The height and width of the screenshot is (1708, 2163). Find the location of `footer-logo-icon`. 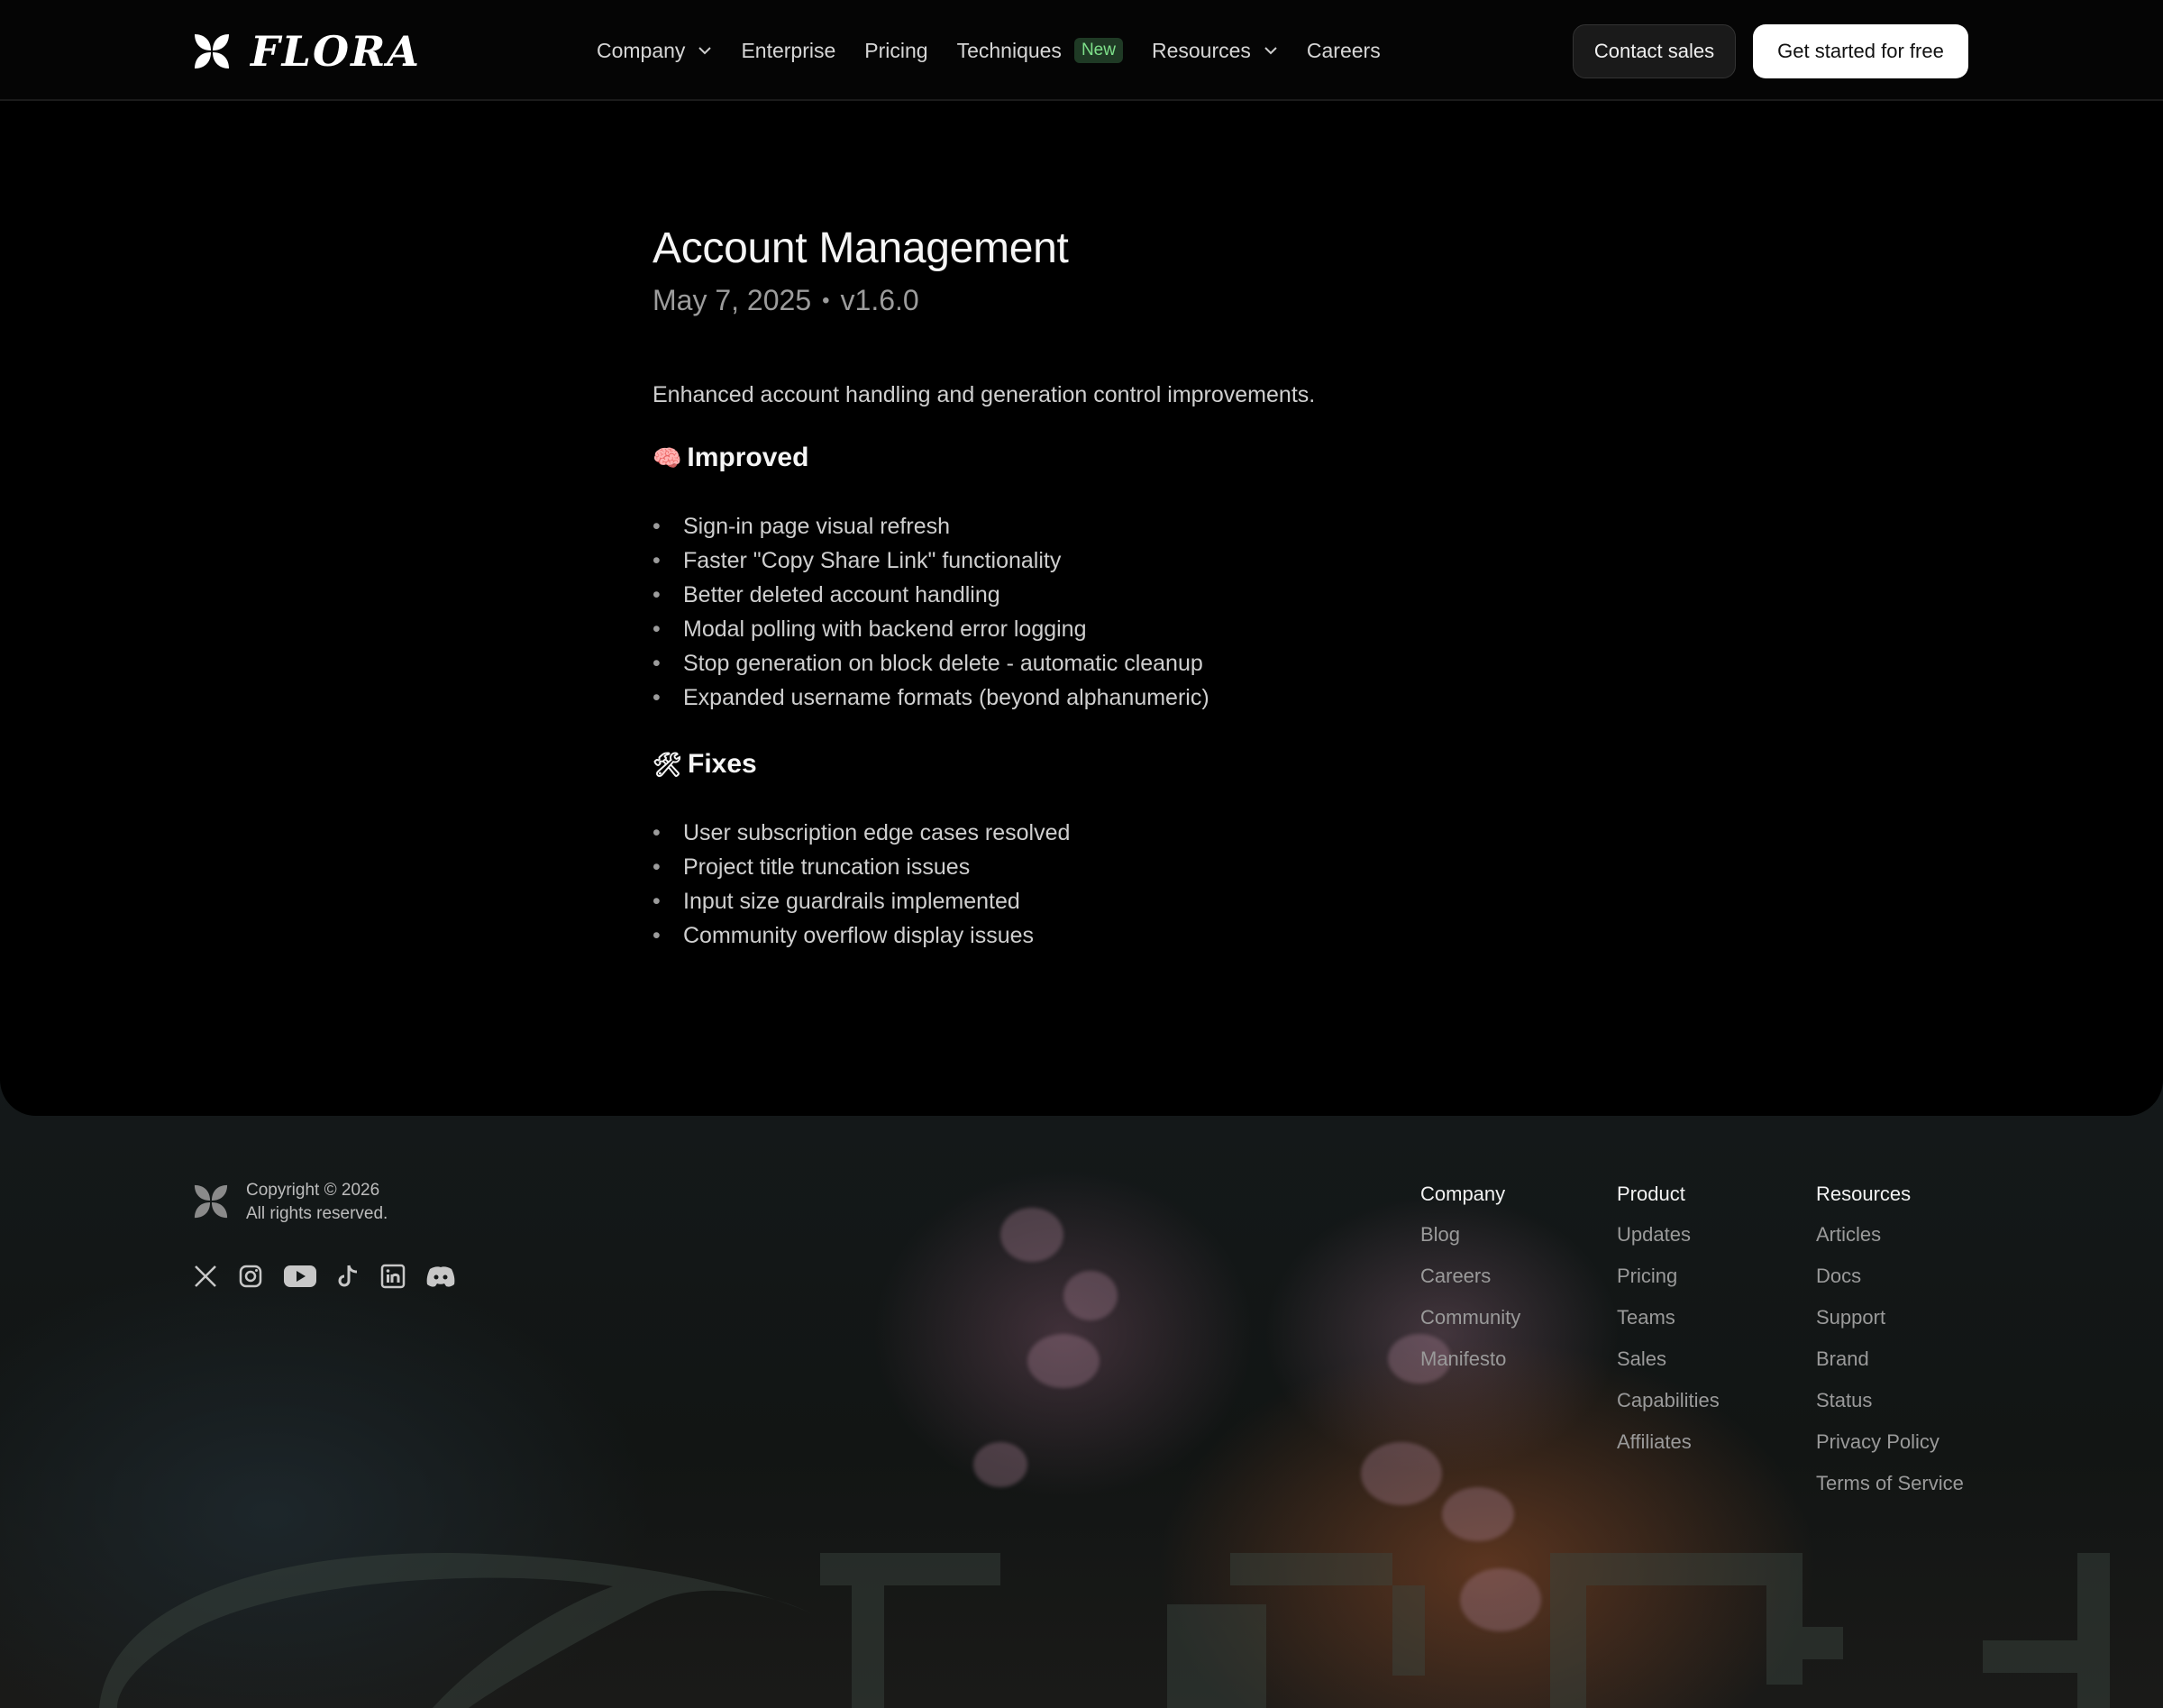

footer-logo-icon is located at coordinates (211, 1202).